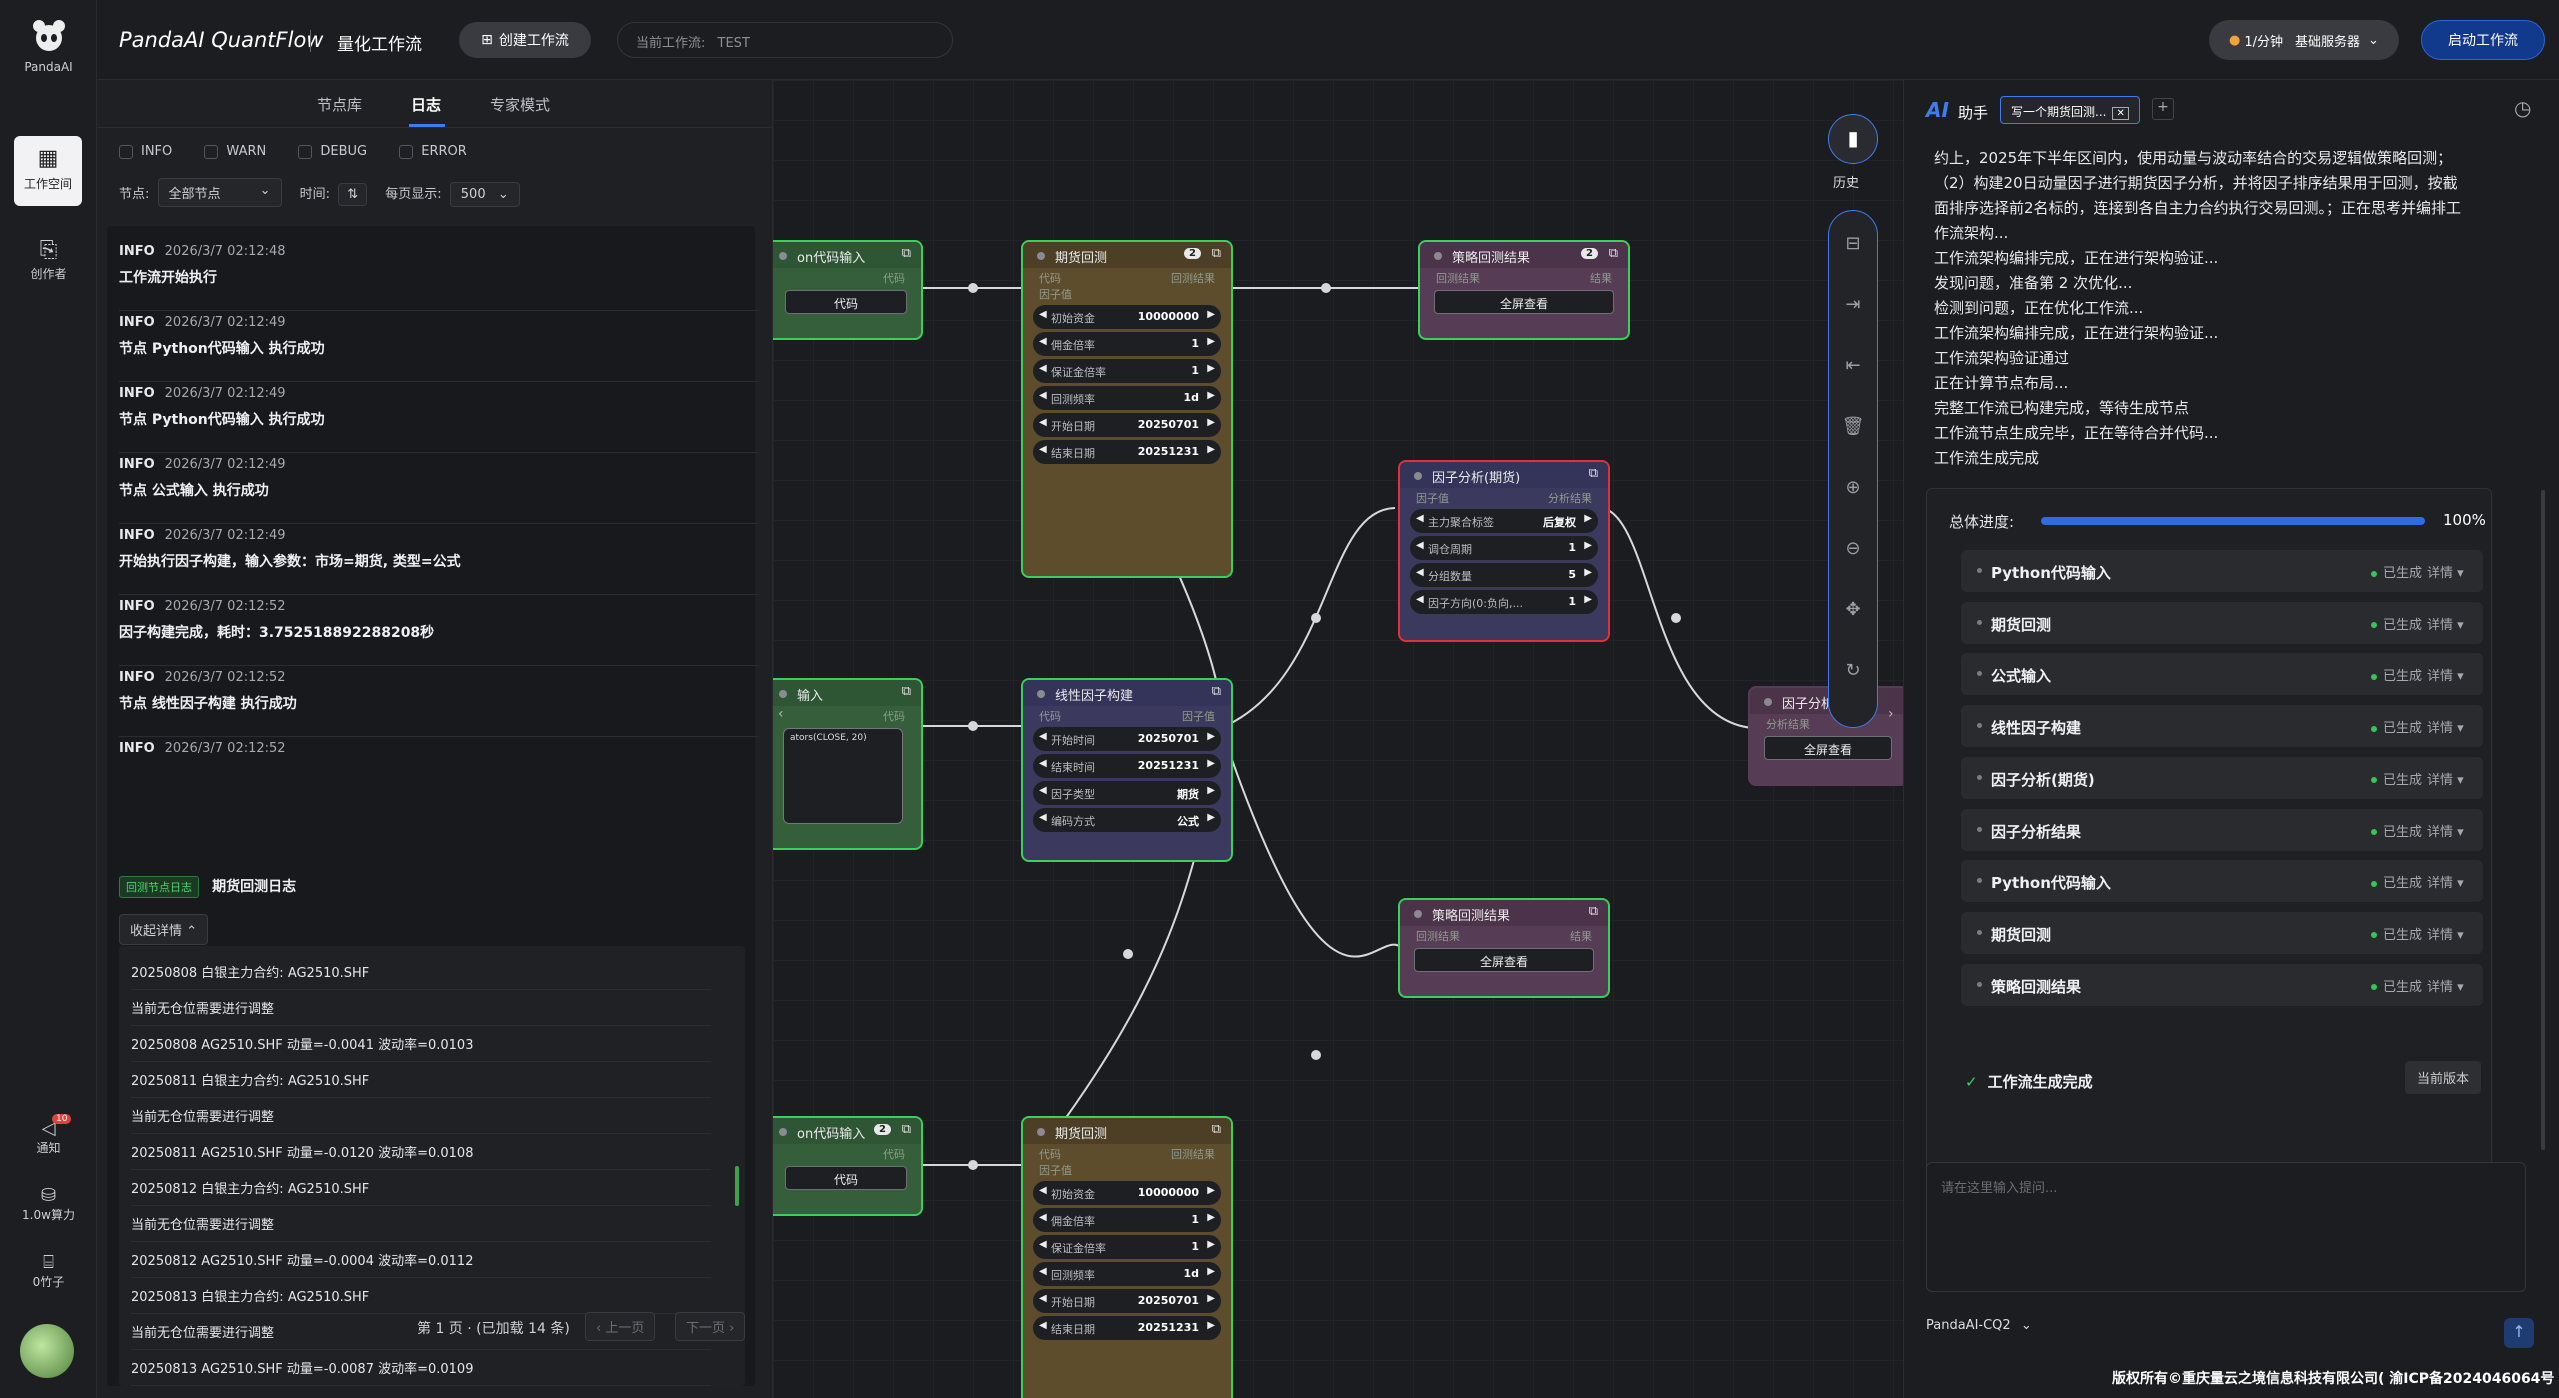 The width and height of the screenshot is (2559, 1398). Describe the element at coordinates (1504, 548) in the screenshot. I see `param-field: ◀ 调仓周期 1 ▶` at that location.